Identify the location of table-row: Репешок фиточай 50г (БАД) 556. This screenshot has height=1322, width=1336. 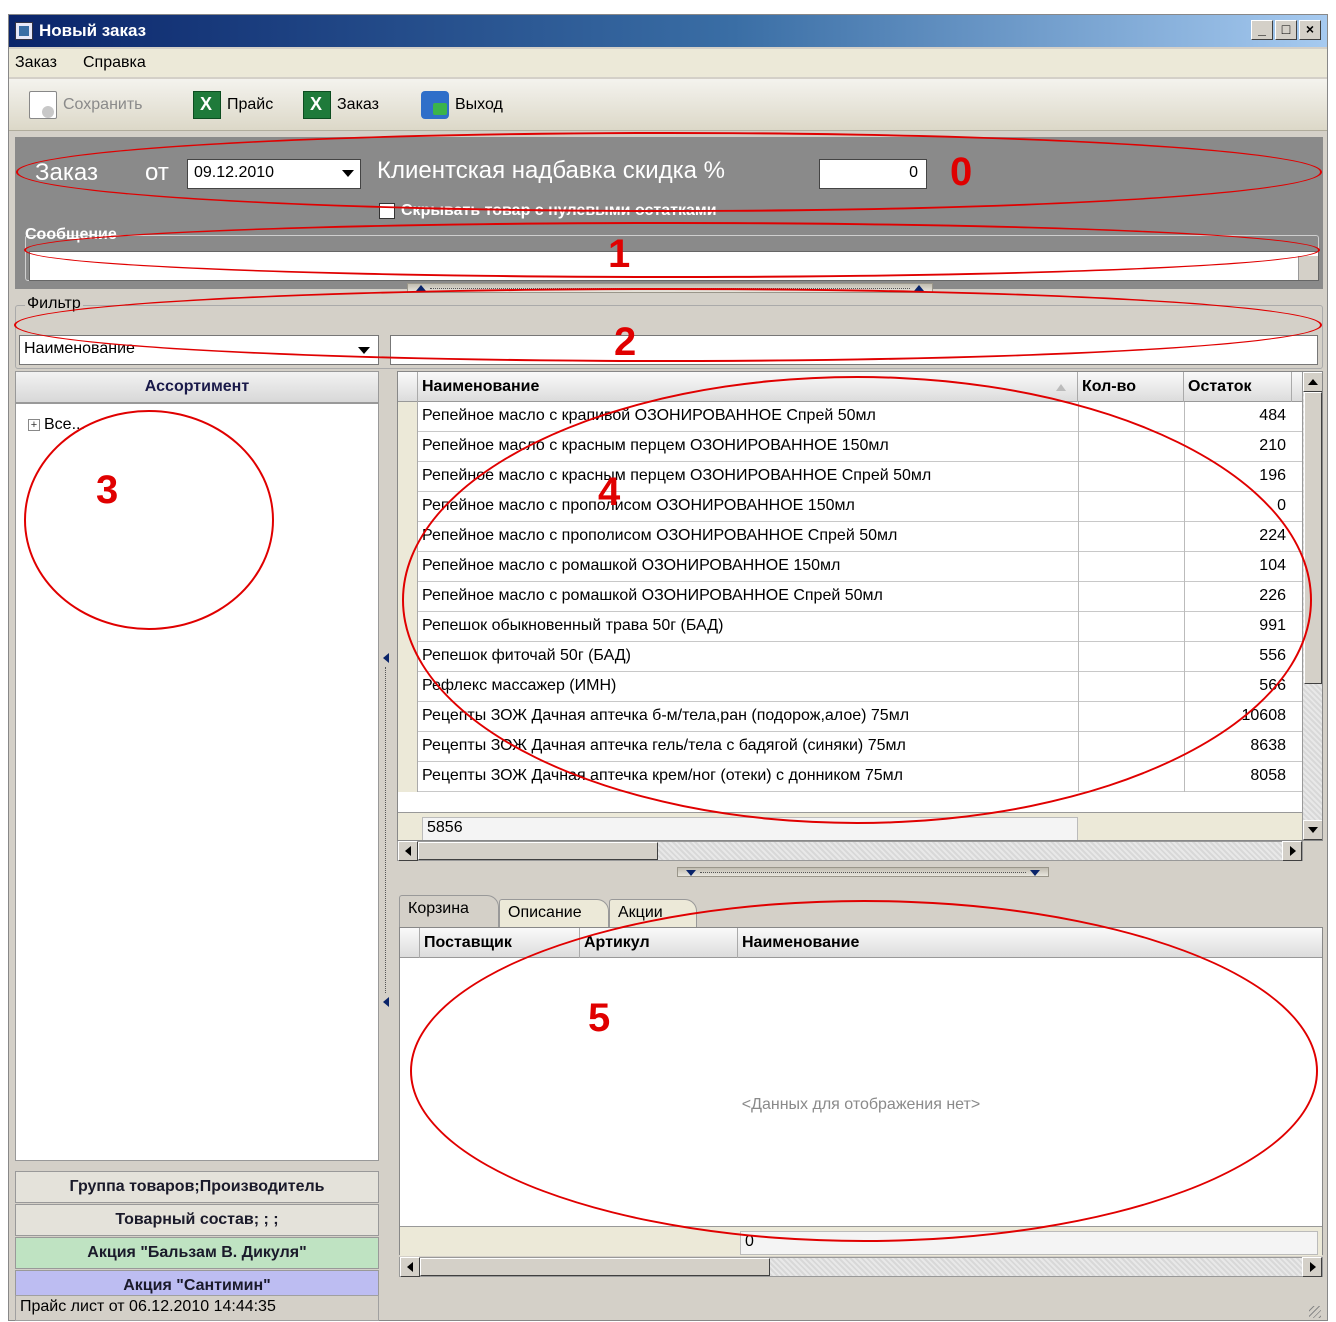
(851, 657).